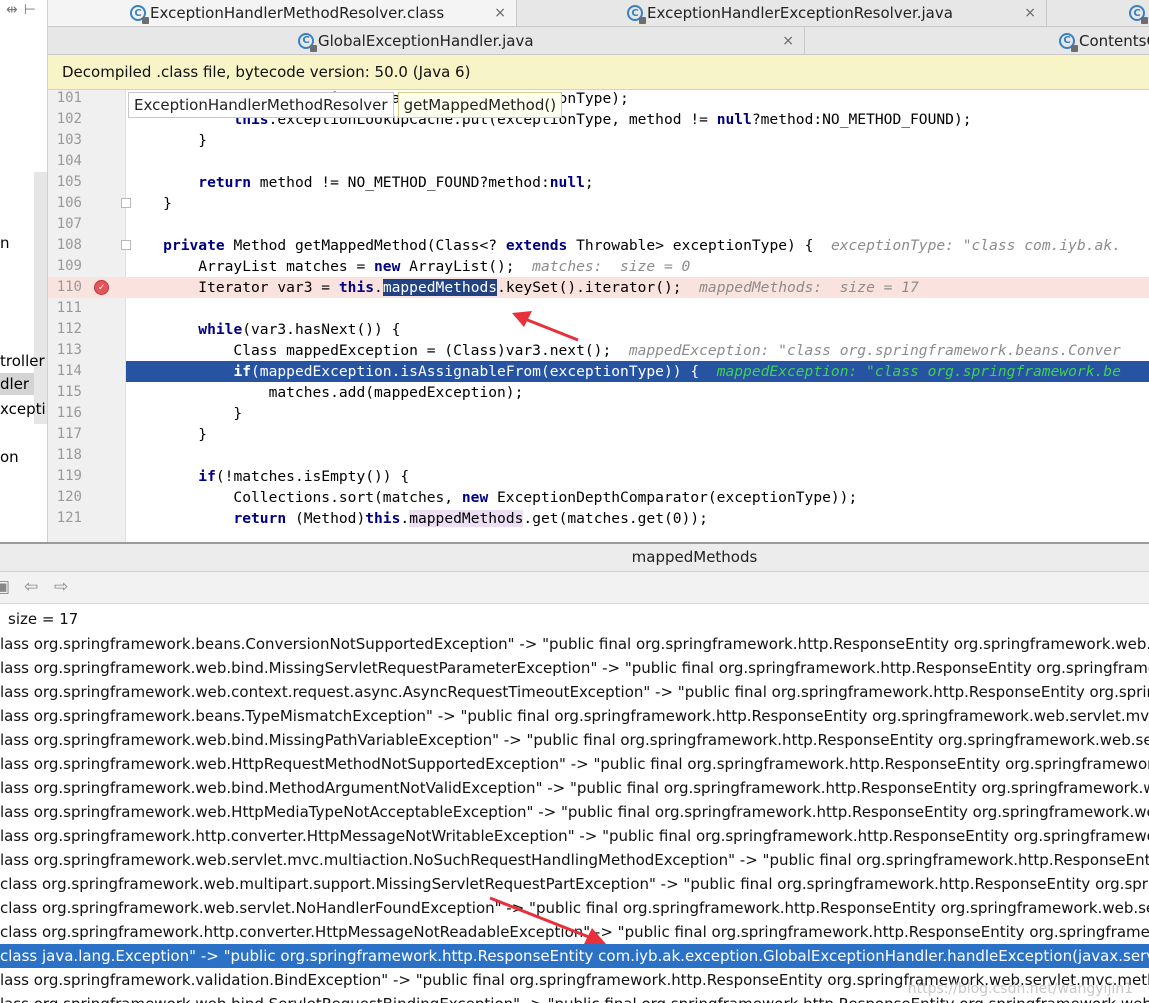  Describe the element at coordinates (17, 384) in the screenshot. I see `project-tree-item: dler` at that location.